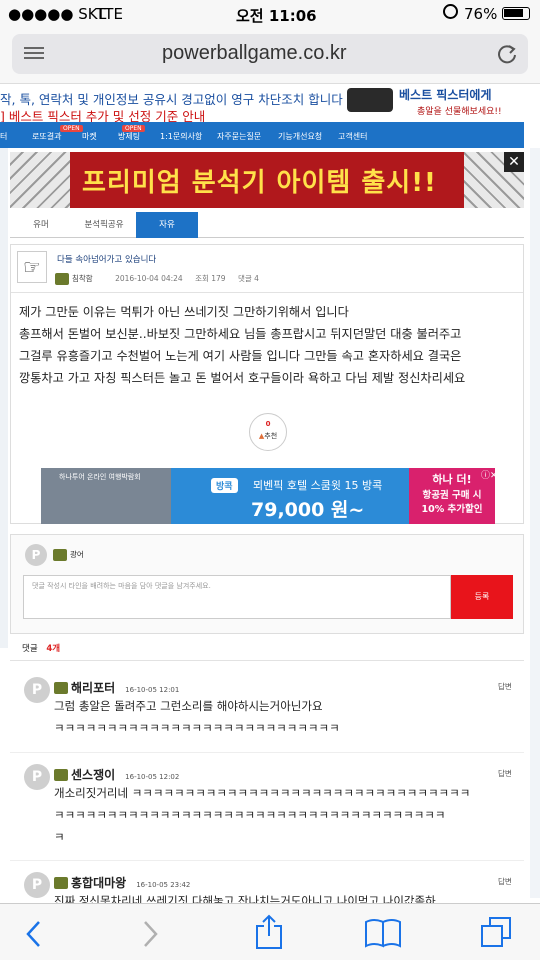  Describe the element at coordinates (34, 54) in the screenshot. I see `reader-icon` at that location.